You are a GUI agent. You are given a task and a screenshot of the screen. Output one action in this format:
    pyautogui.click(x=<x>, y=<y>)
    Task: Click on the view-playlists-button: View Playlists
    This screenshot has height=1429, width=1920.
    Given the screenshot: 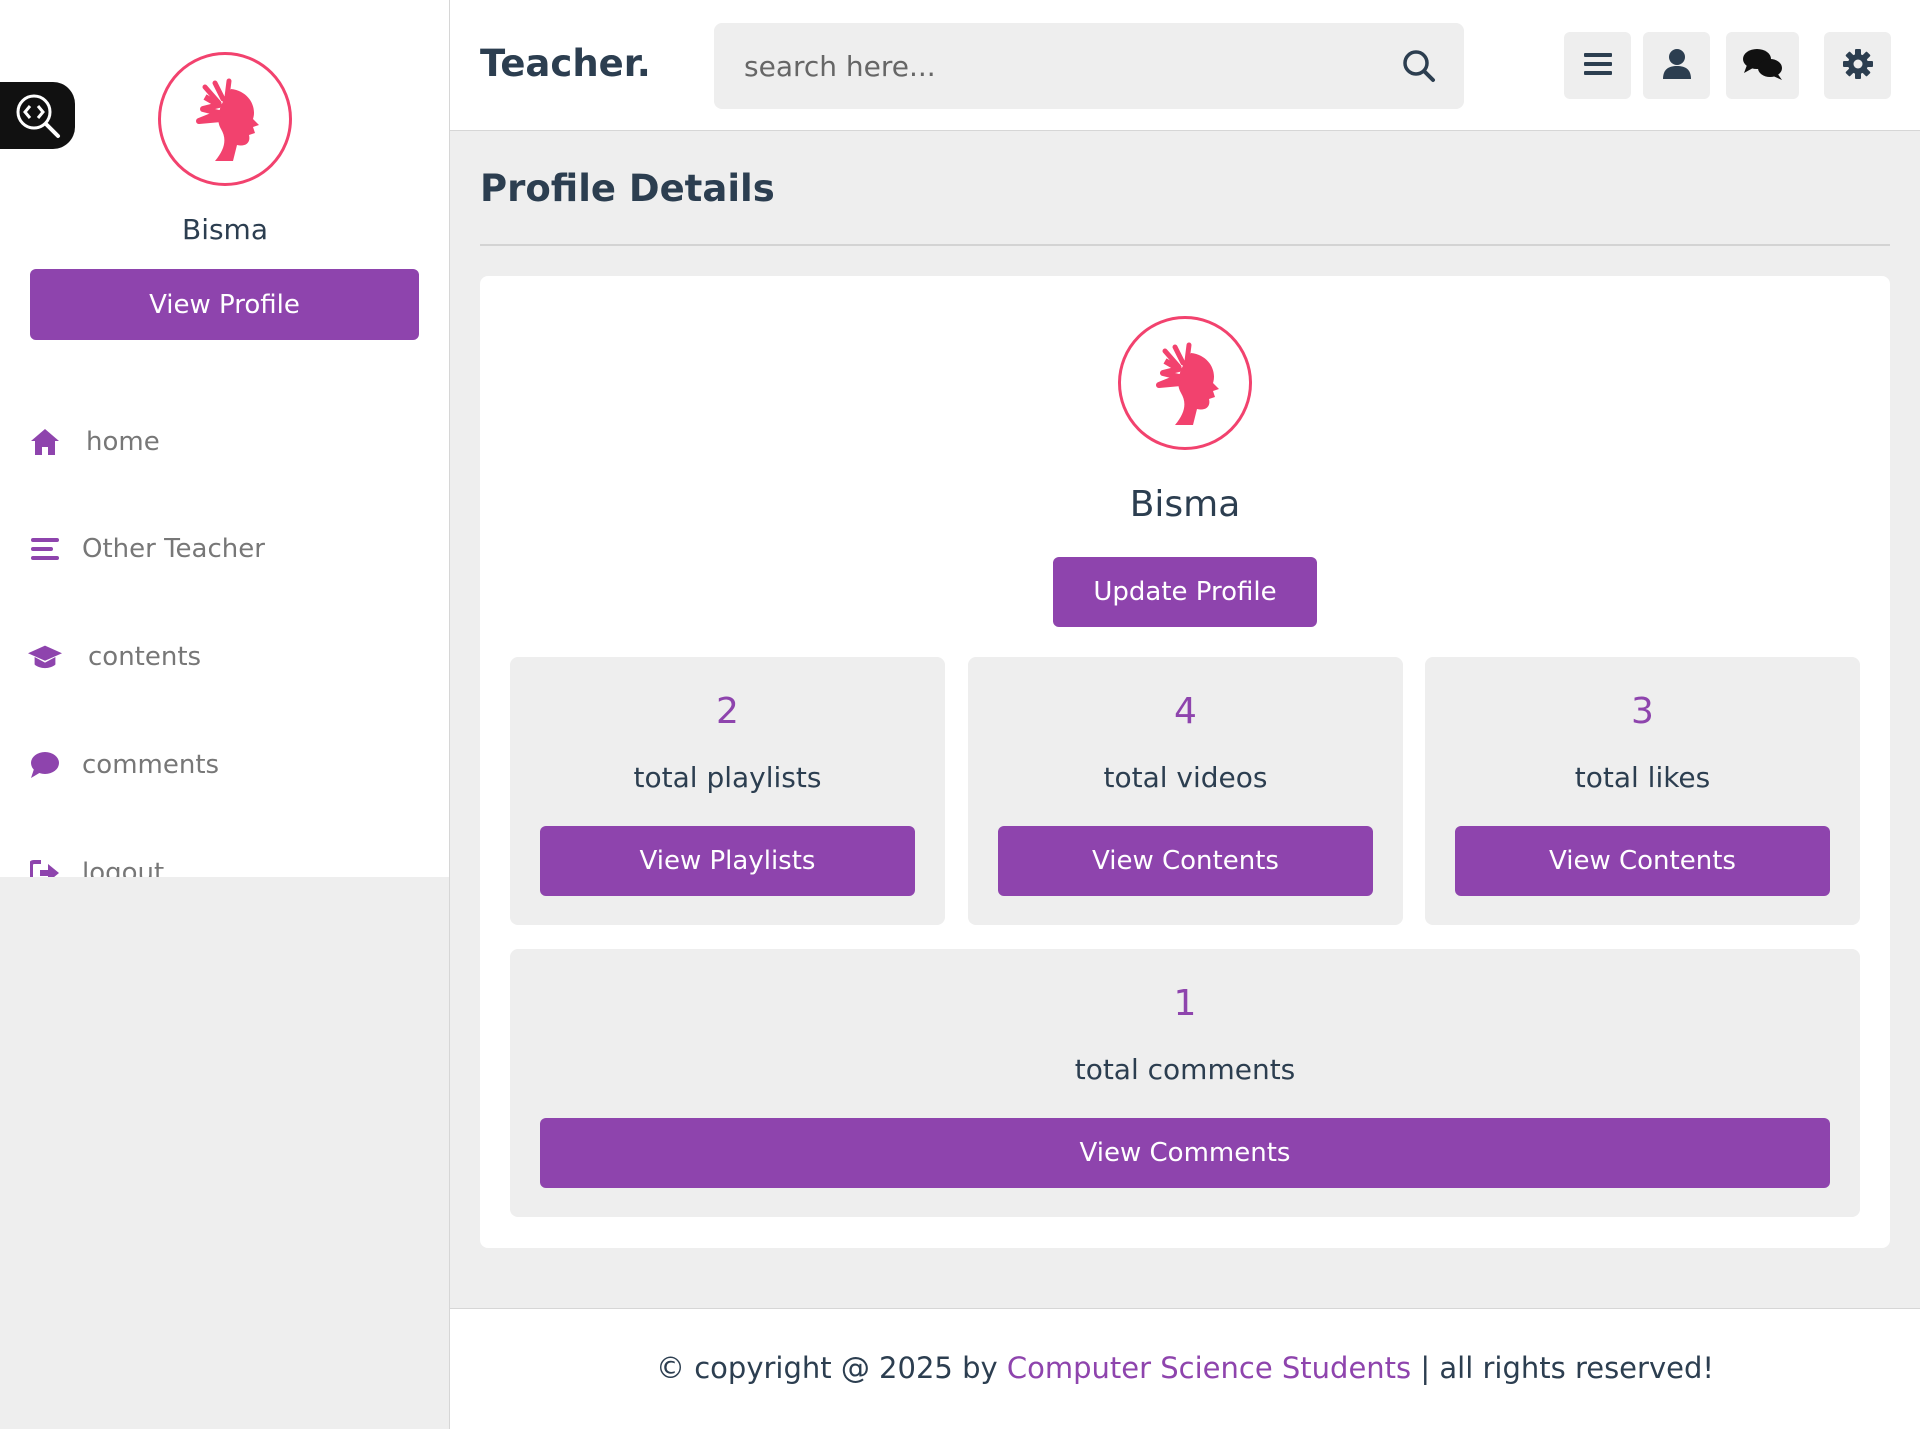 What is the action you would take?
    pyautogui.click(x=727, y=861)
    